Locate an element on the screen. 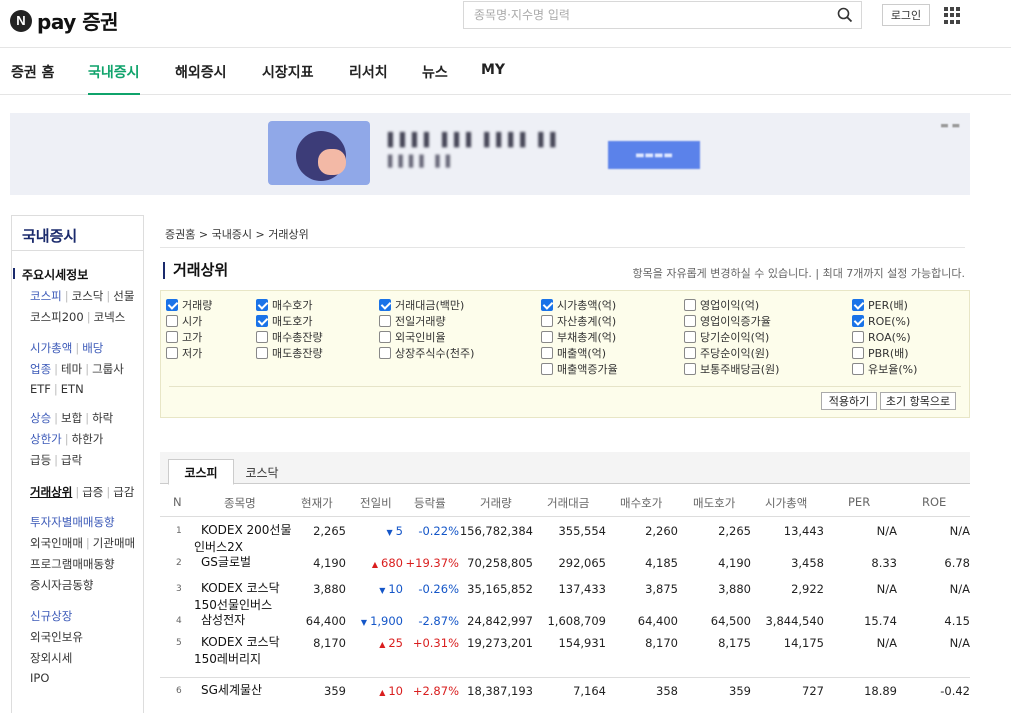  nav-overseas: 해외증시 is located at coordinates (201, 78).